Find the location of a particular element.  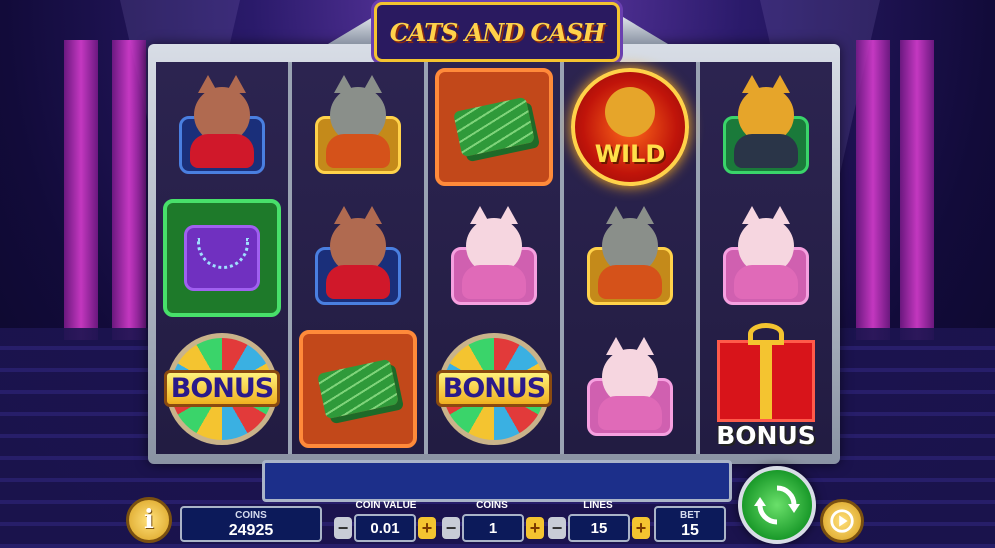

autoplay-button is located at coordinates (842, 521).